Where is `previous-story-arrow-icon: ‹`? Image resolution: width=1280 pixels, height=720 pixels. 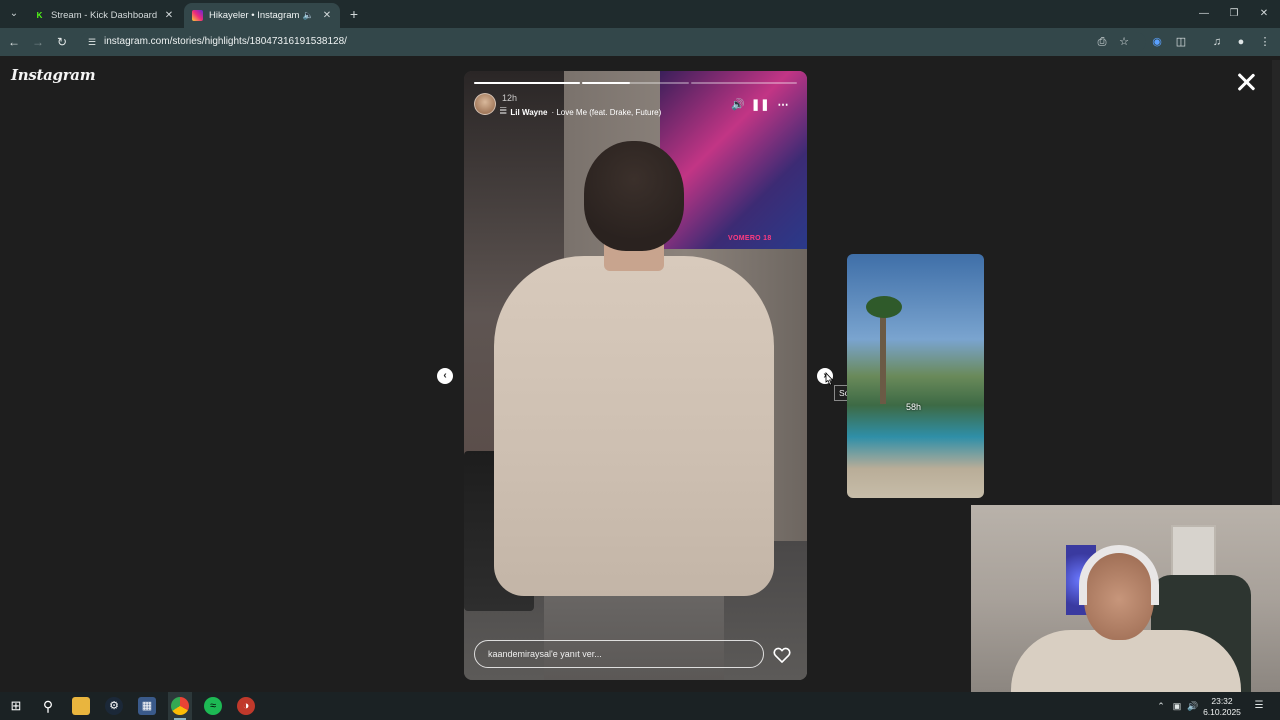
previous-story-arrow-icon: ‹ is located at coordinates (445, 376).